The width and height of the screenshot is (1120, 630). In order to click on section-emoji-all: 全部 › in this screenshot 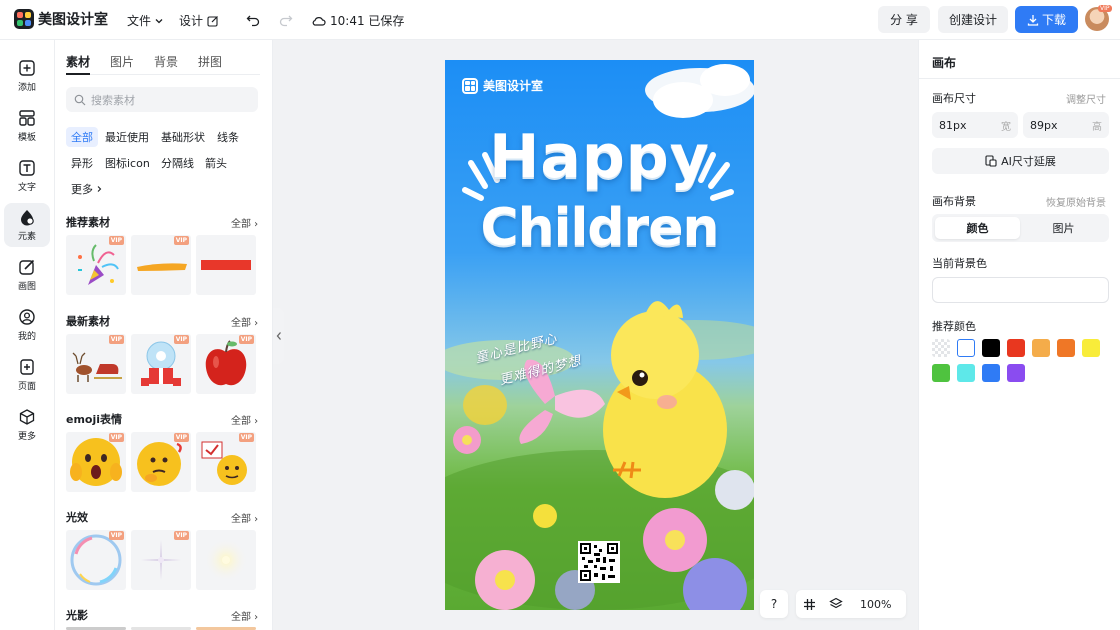, I will do `click(244, 419)`.